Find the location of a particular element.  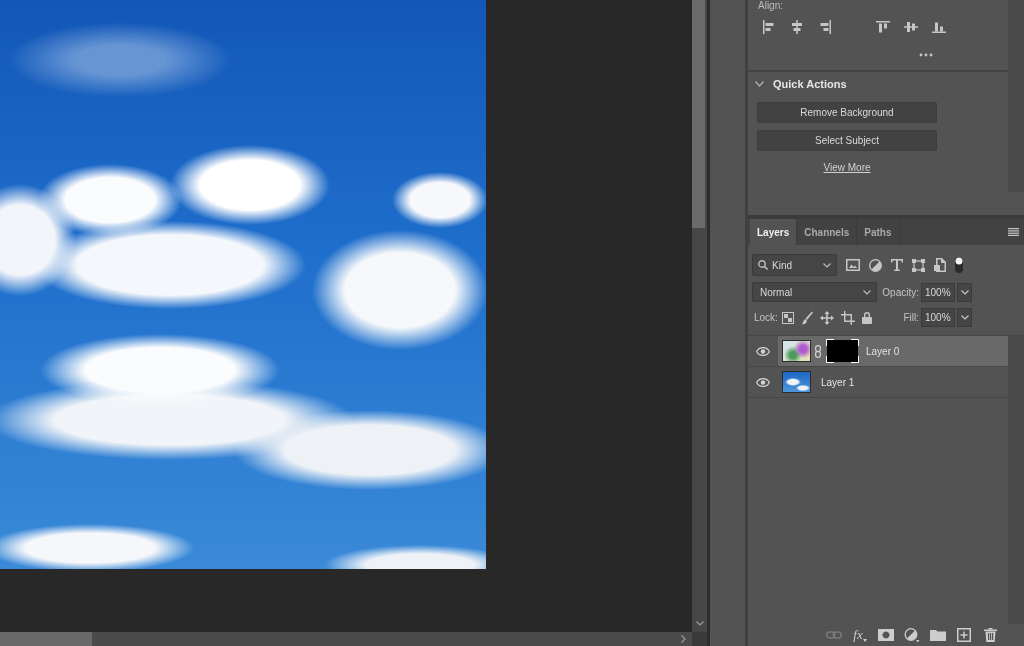

vertical-scrollbar is located at coordinates (699, 316).